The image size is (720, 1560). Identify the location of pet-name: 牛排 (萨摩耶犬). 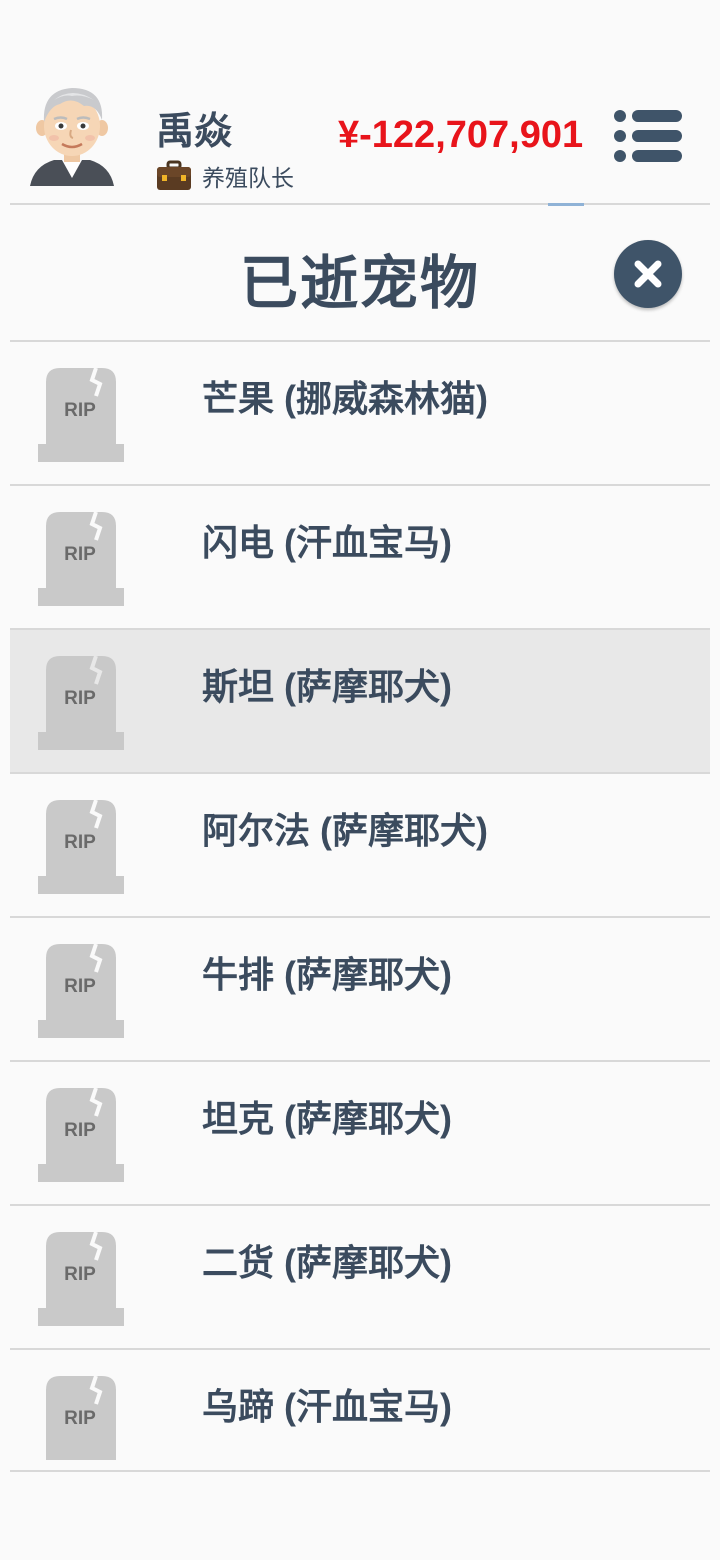
(327, 974).